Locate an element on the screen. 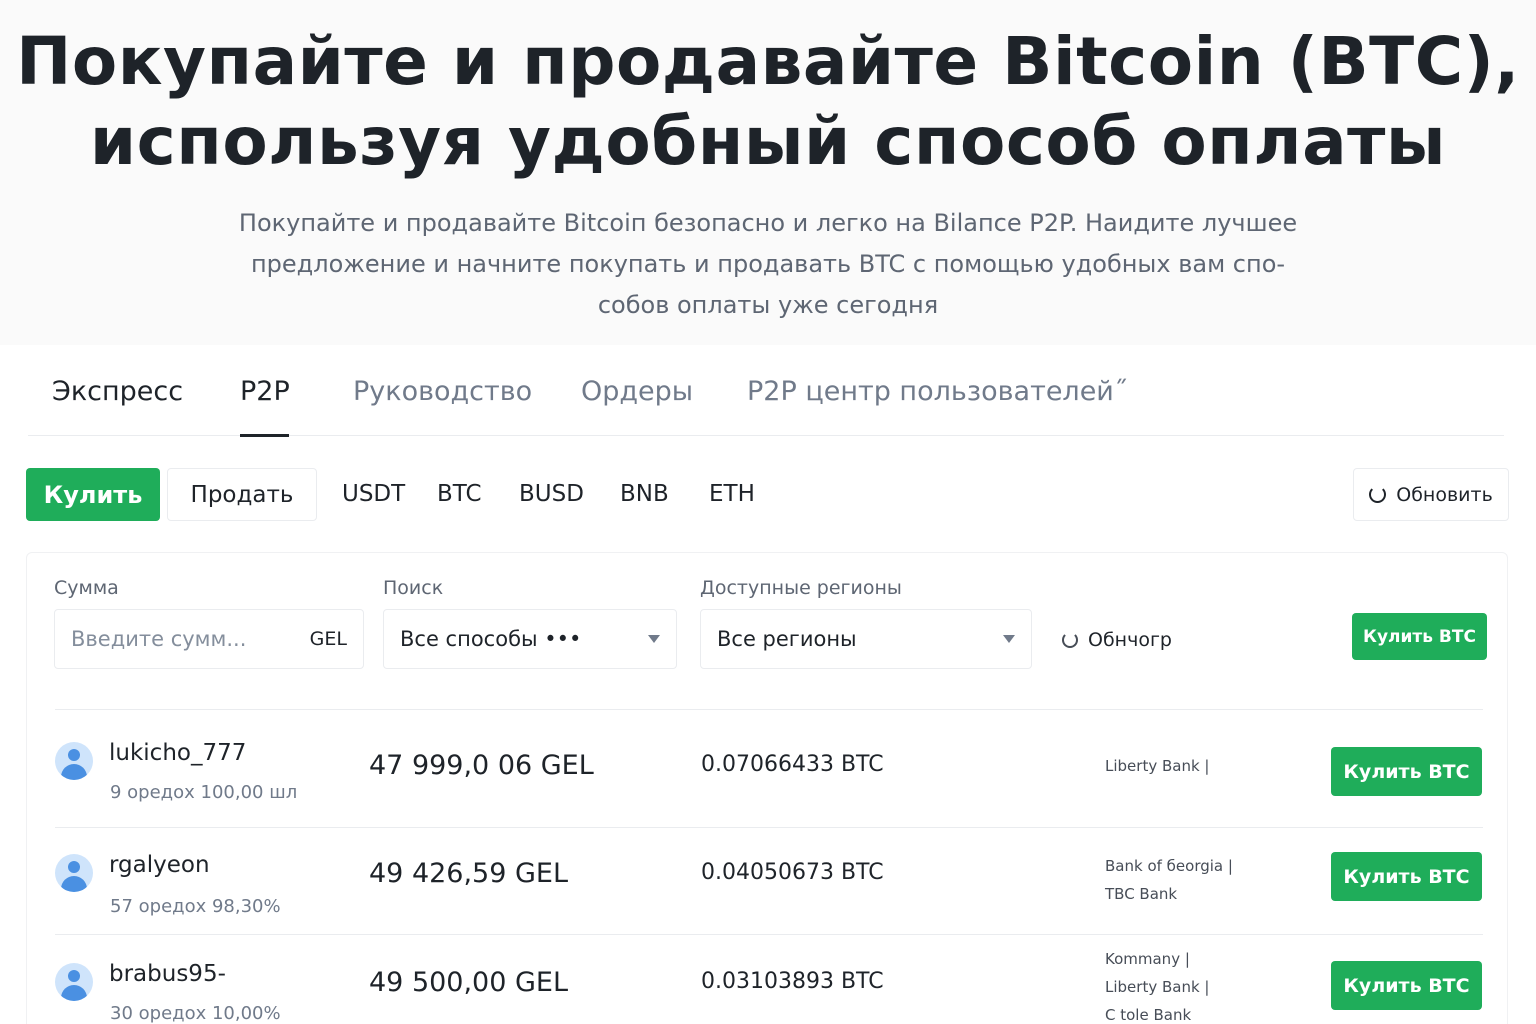 The height and width of the screenshot is (1024, 1536). amount-input: Введите сумм... GEL is located at coordinates (209, 639).